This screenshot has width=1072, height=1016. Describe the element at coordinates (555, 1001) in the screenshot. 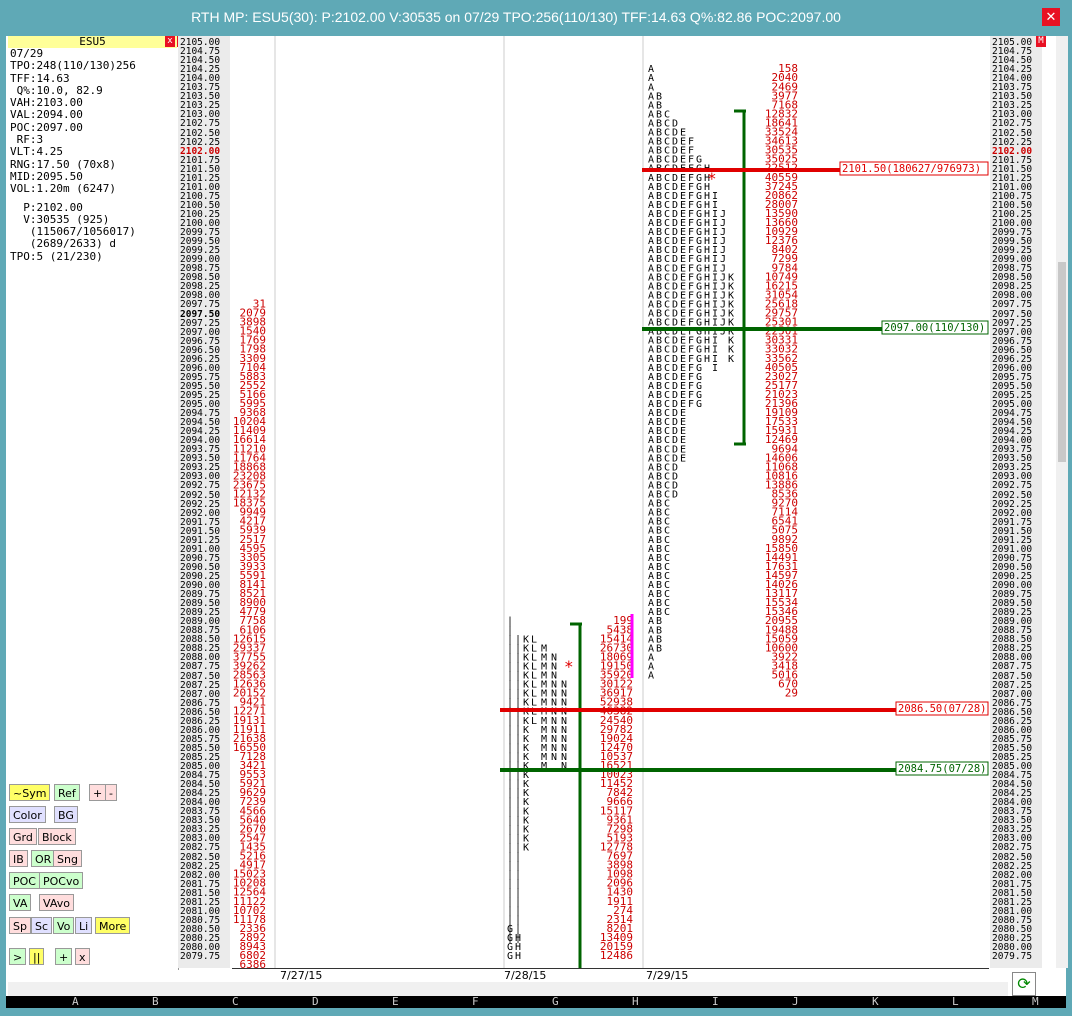

I see `column-letter: G` at that location.